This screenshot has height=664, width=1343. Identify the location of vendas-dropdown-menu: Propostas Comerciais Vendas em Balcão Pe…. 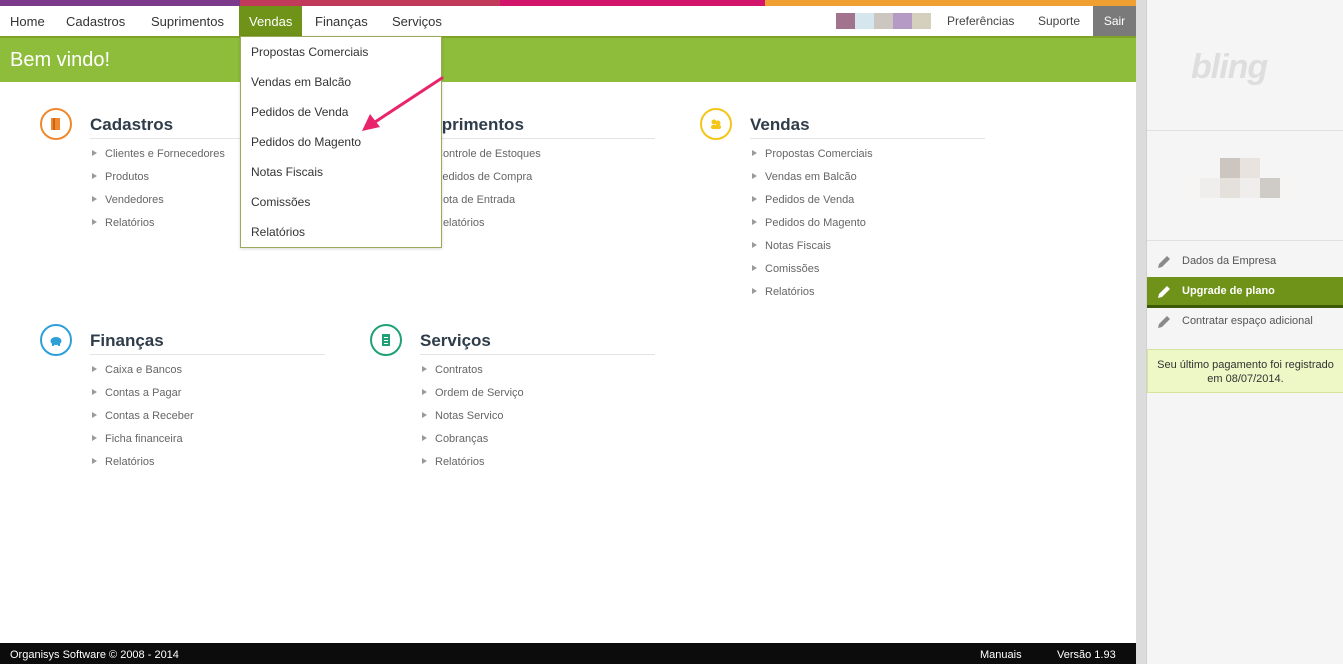
(341, 142).